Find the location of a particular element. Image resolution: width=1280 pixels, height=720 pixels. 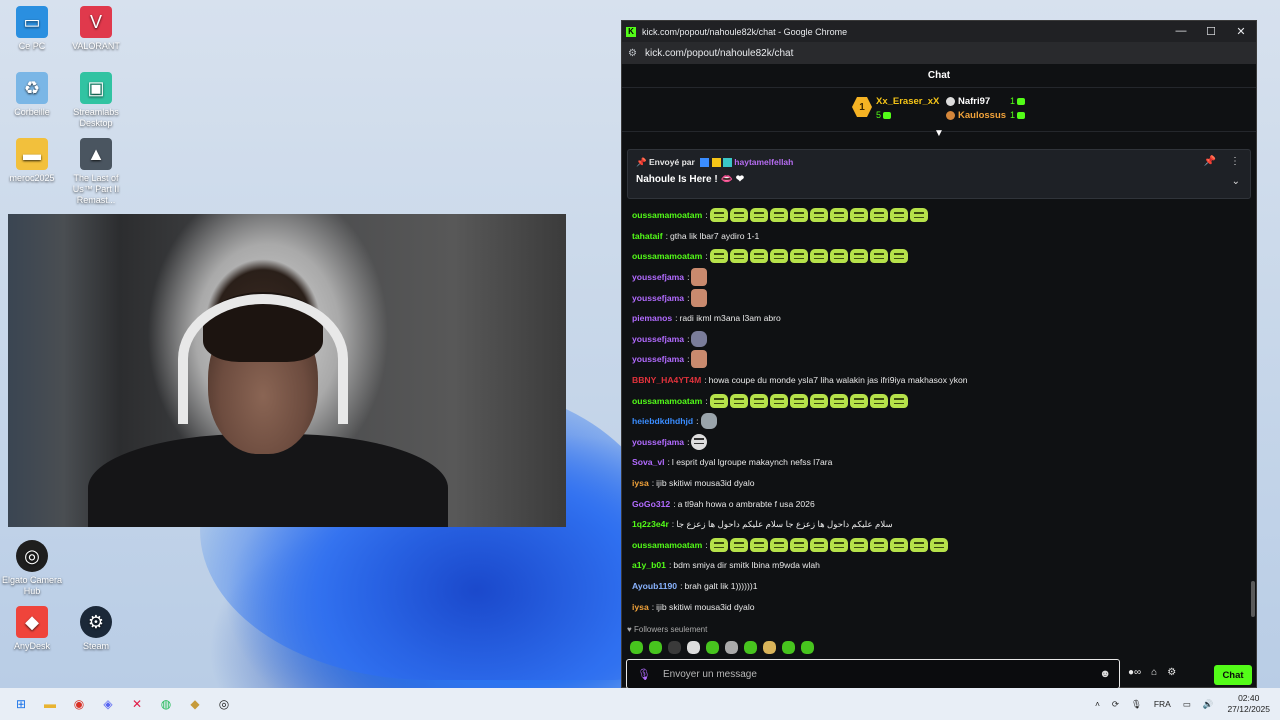

crown-badge-icon is located at coordinates (716, 163).